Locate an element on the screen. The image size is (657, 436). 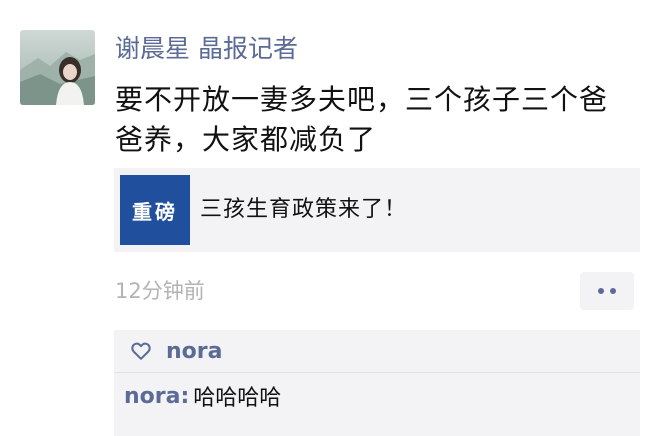
like-user-name: nora is located at coordinates (194, 351).